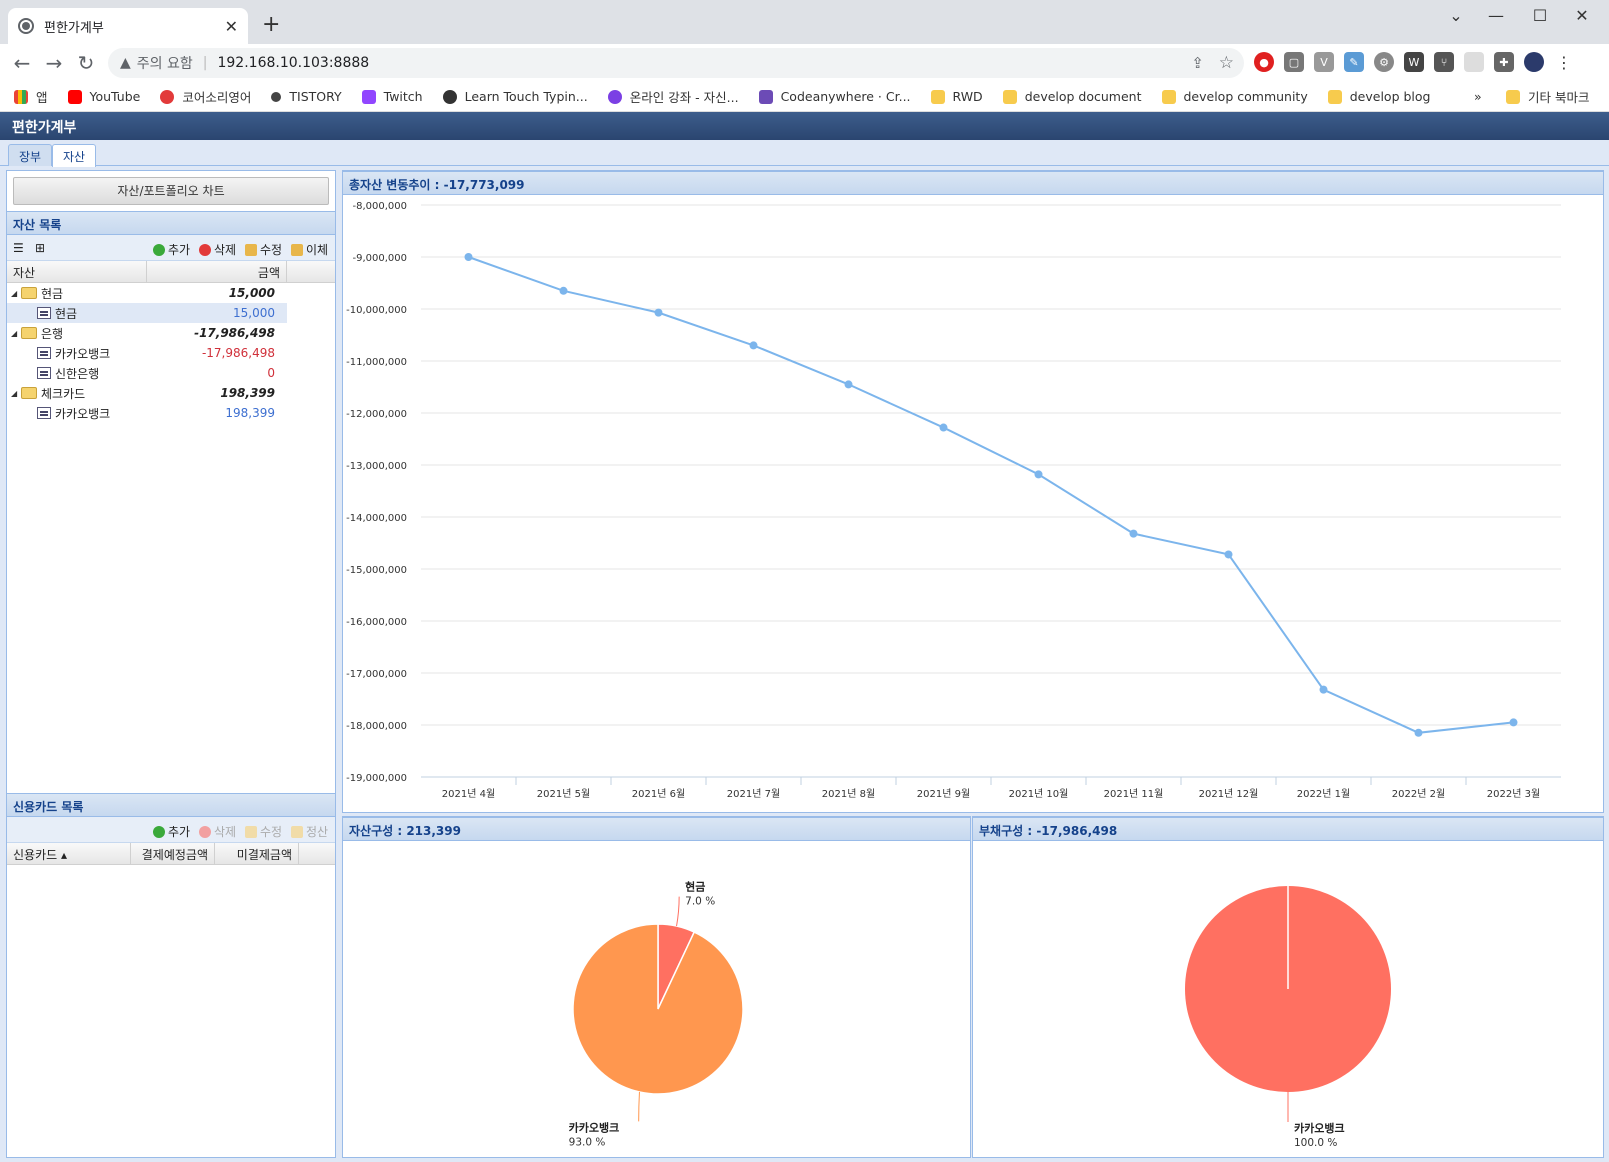  Describe the element at coordinates (217, 249) in the screenshot. I see `delete-asset-button: 삭제` at that location.